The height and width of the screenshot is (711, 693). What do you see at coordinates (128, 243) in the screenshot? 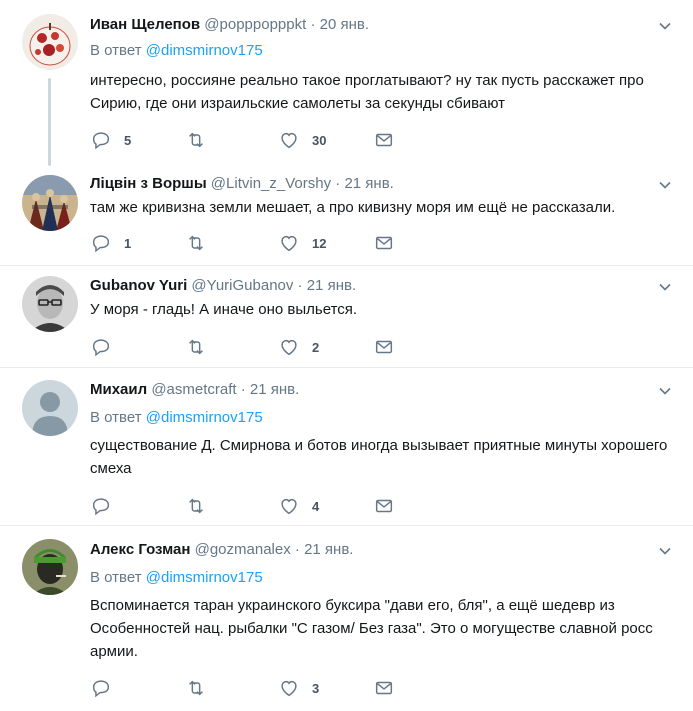
I see `reply-count: 1` at bounding box center [128, 243].